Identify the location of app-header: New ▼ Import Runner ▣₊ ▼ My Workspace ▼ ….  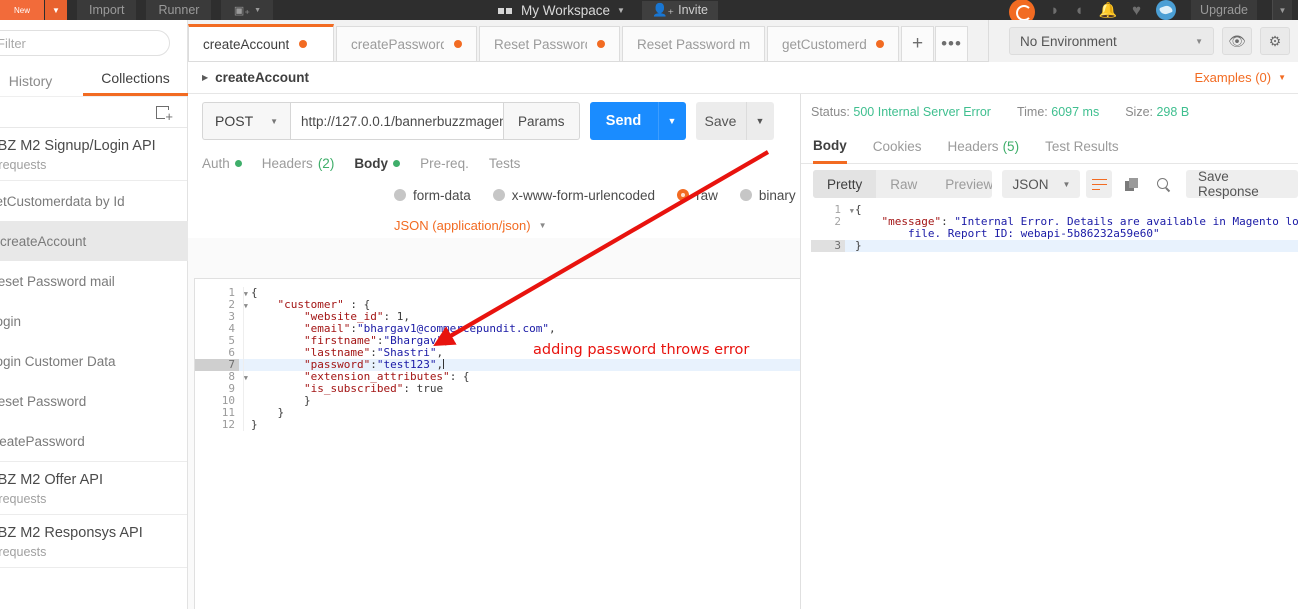
(649, 12).